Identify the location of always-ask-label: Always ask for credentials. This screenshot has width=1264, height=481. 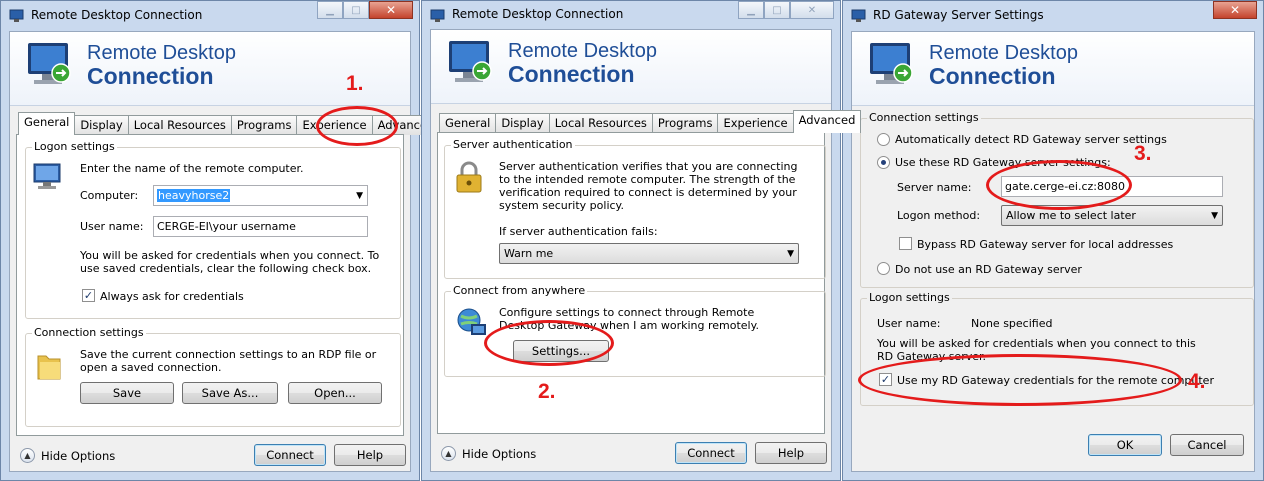
(172, 296).